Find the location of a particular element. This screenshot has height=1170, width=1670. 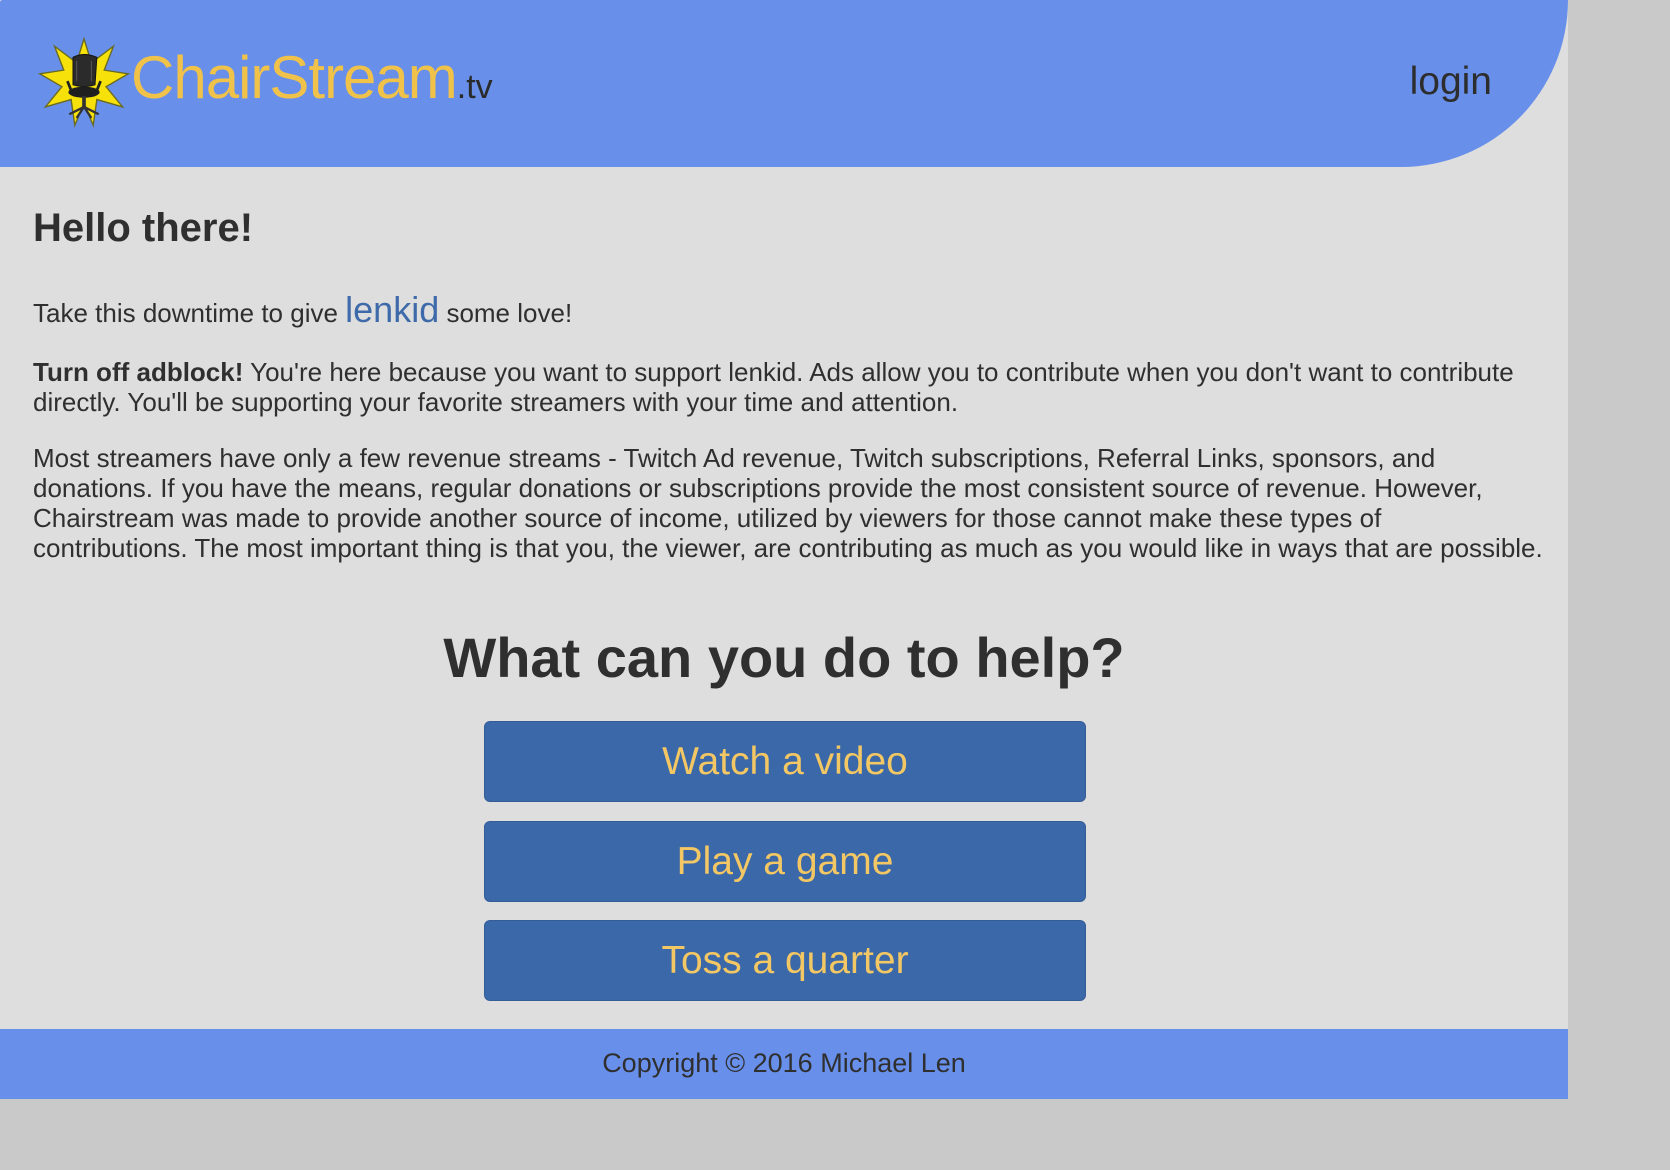

play-game-button: Play a game is located at coordinates (785, 861).